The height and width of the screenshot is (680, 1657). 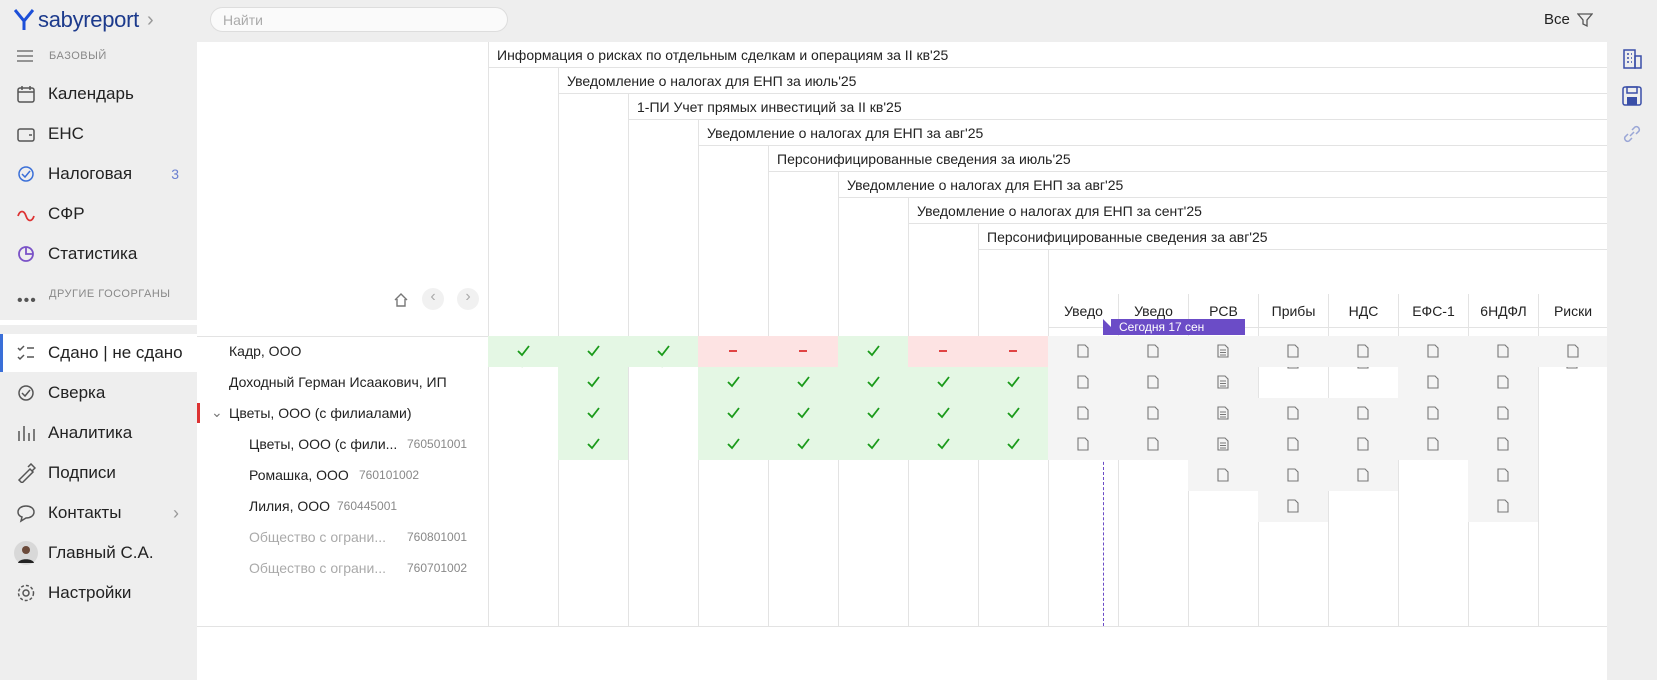 What do you see at coordinates (359, 19) in the screenshot?
I see `search-input: Найти` at bounding box center [359, 19].